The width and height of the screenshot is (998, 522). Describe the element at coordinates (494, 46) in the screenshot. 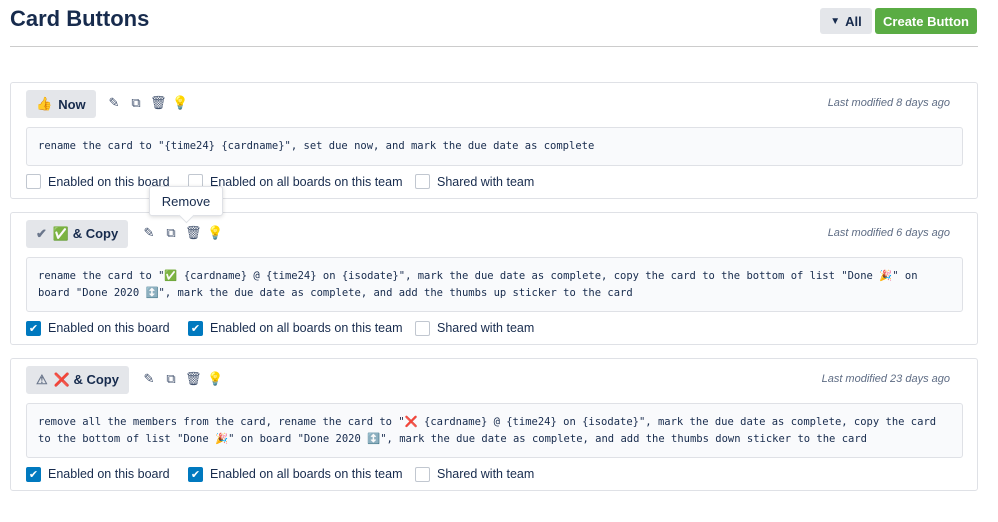

I see `divider` at that location.